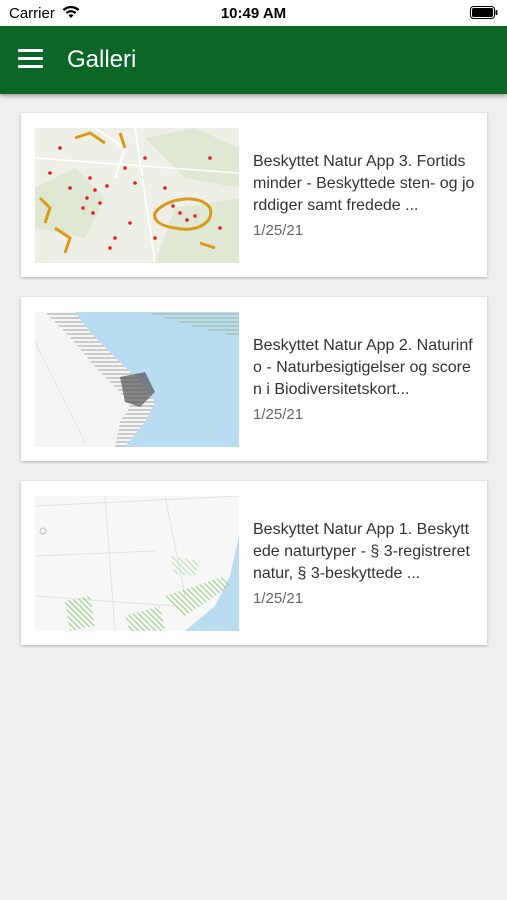 The height and width of the screenshot is (900, 507). I want to click on hamburger-menu-icon, so click(30, 60).